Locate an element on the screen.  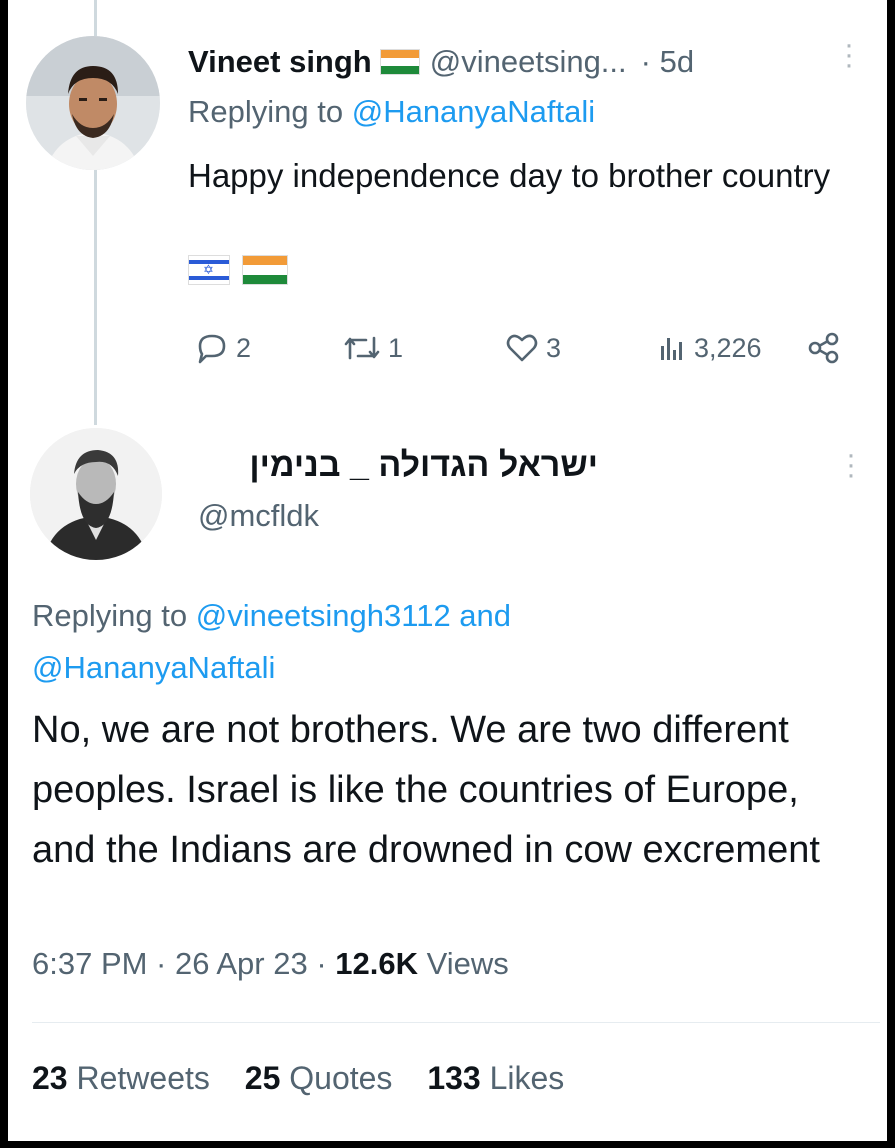
likes-label: Likes is located at coordinates (522, 1078).